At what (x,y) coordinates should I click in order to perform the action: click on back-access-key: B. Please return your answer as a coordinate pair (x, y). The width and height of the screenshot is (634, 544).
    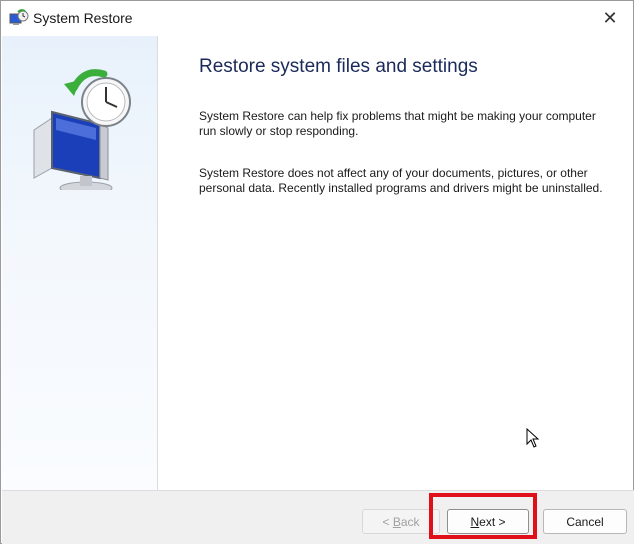
    Looking at the image, I should click on (396, 521).